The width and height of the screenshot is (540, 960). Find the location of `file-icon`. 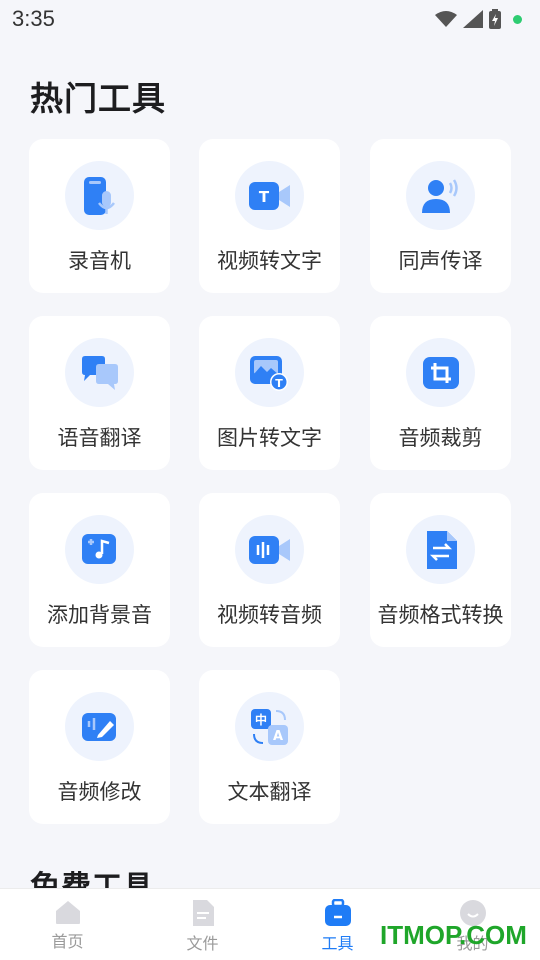

file-icon is located at coordinates (203, 913).